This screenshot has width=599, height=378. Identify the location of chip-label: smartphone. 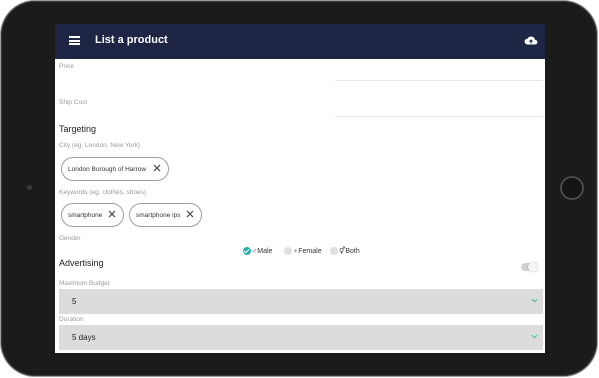
(85, 215).